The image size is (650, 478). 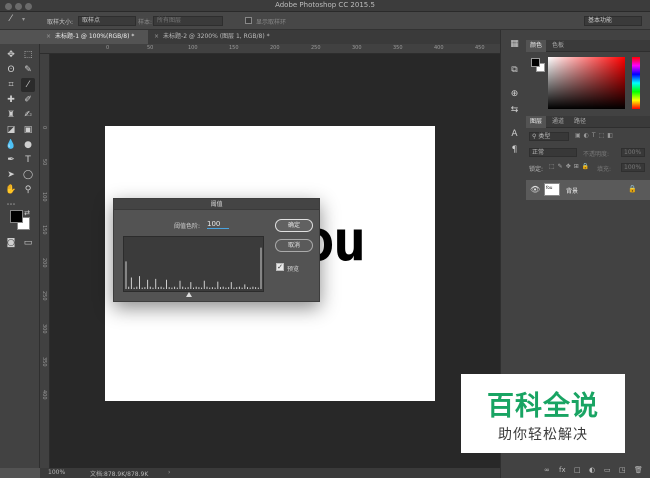 What do you see at coordinates (553, 152) in the screenshot?
I see `blend-mode-select: 正常` at bounding box center [553, 152].